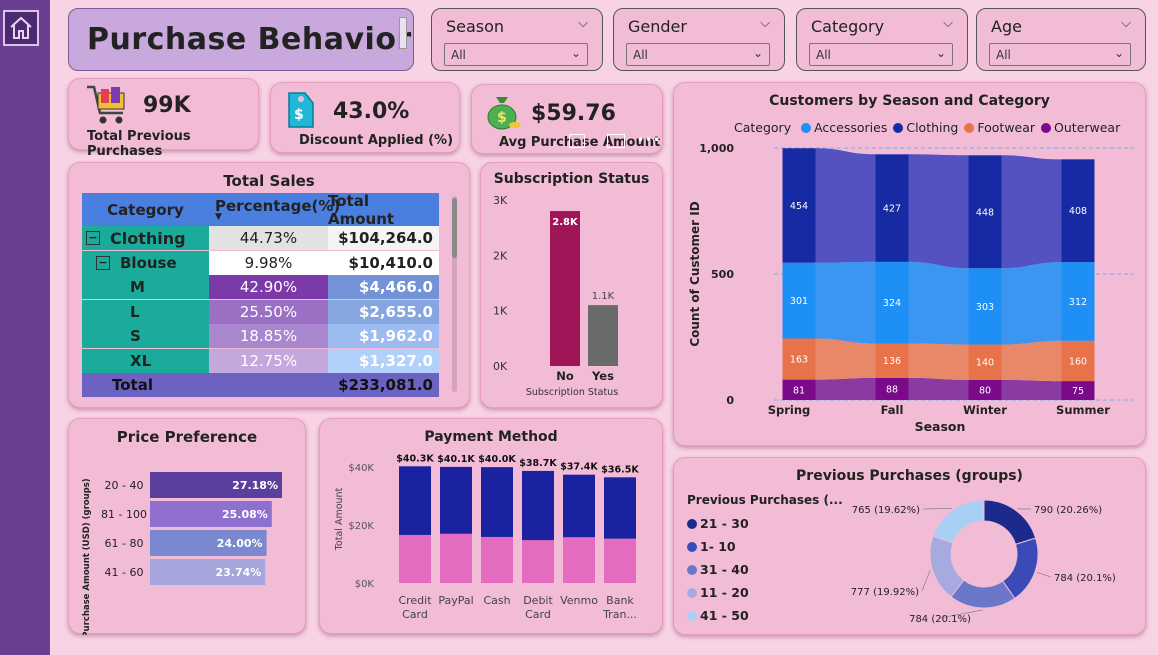 Image resolution: width=1158 pixels, height=655 pixels. Describe the element at coordinates (555, 296) in the screenshot. I see `subscription-chart: 3K 2K 1K 0K 2.8K No 1.1K Yes Subscription Status` at that location.